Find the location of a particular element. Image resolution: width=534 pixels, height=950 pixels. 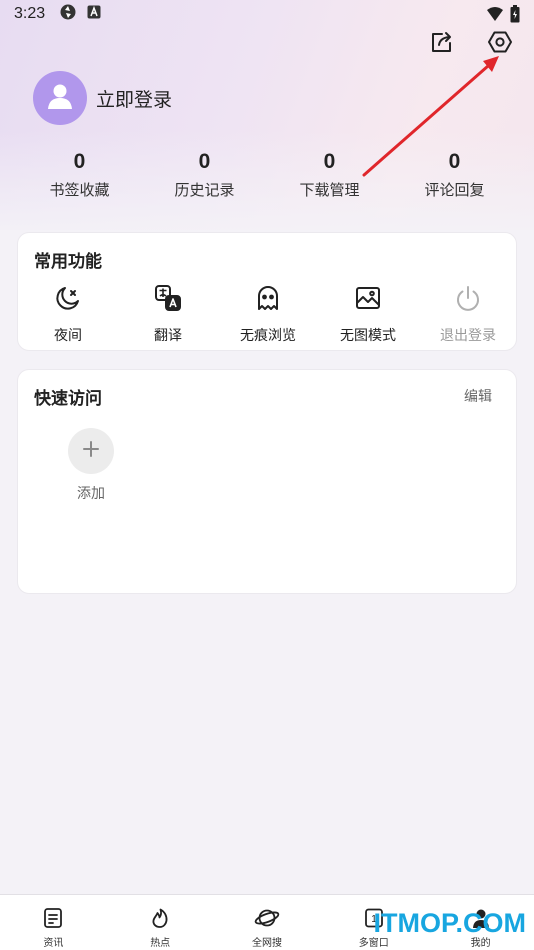

share-icon is located at coordinates (442, 44).